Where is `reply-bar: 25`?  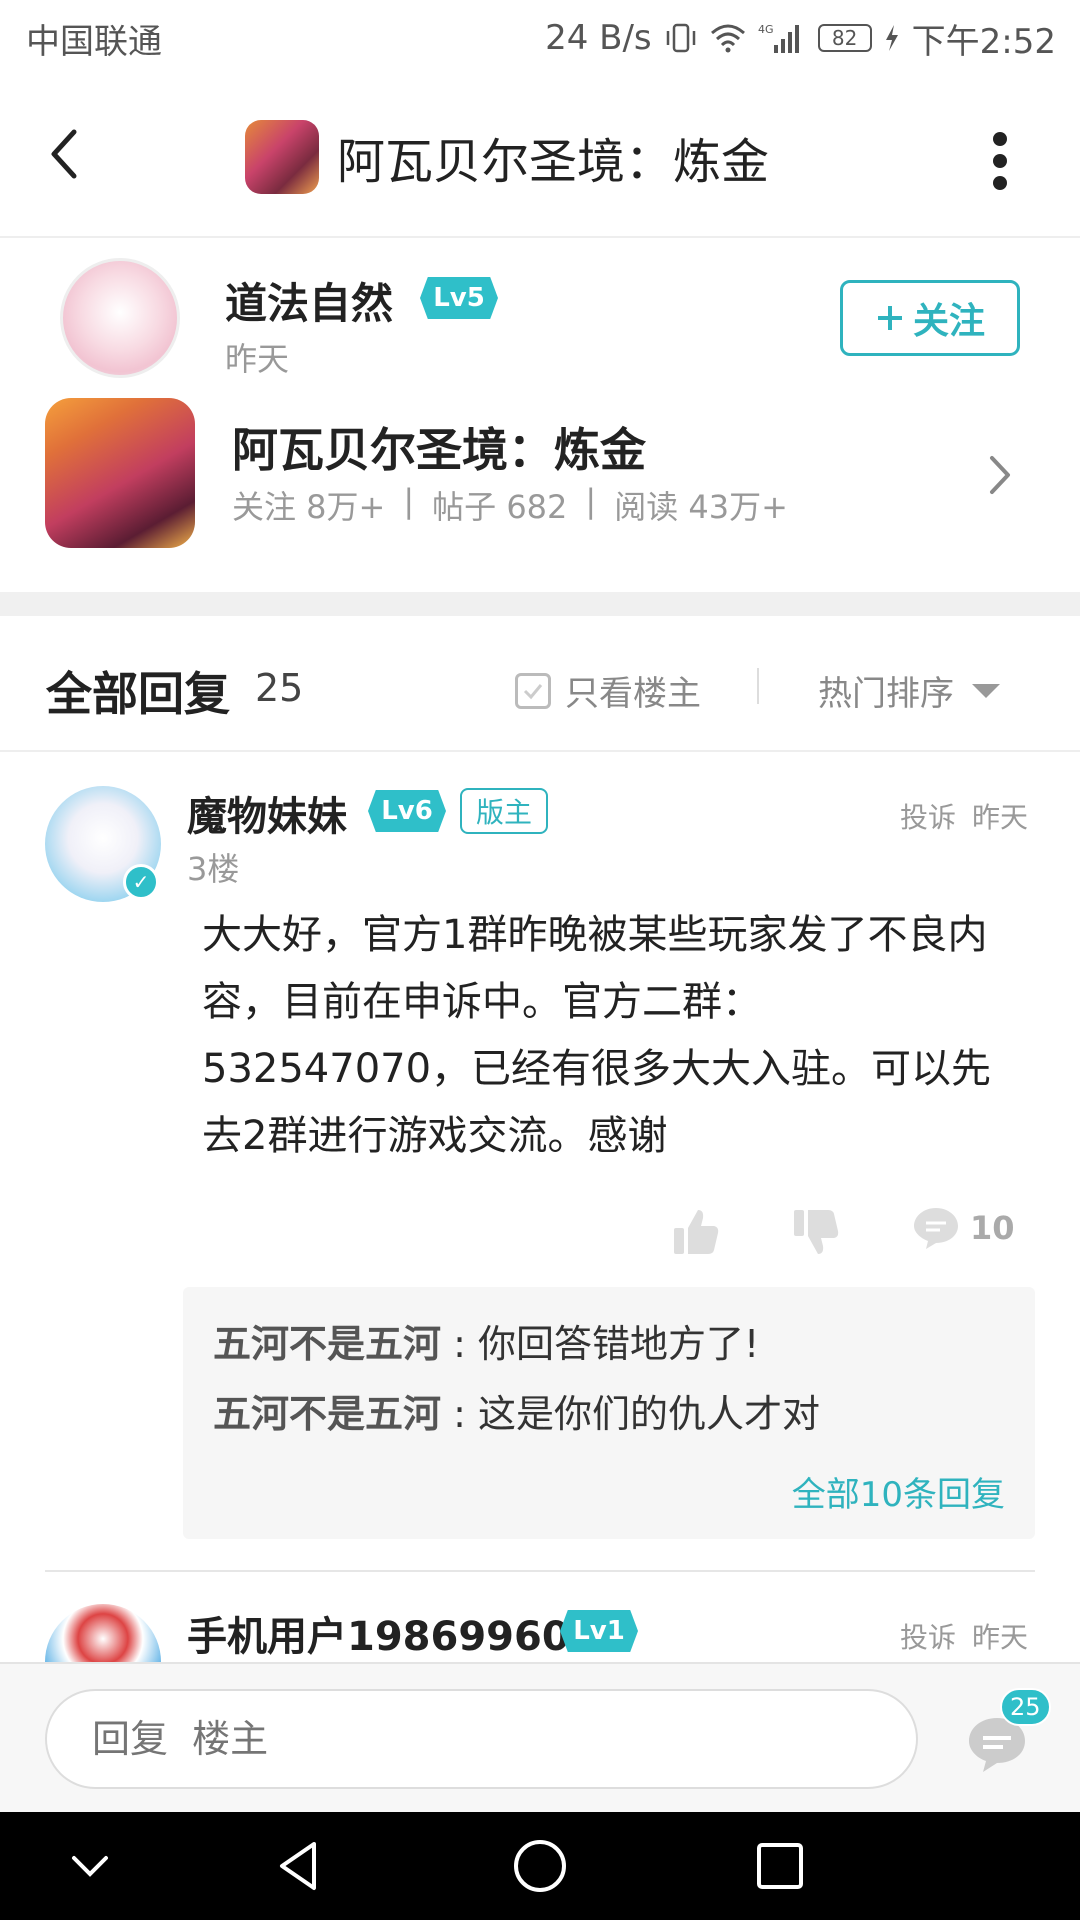 reply-bar: 25 is located at coordinates (540, 1737).